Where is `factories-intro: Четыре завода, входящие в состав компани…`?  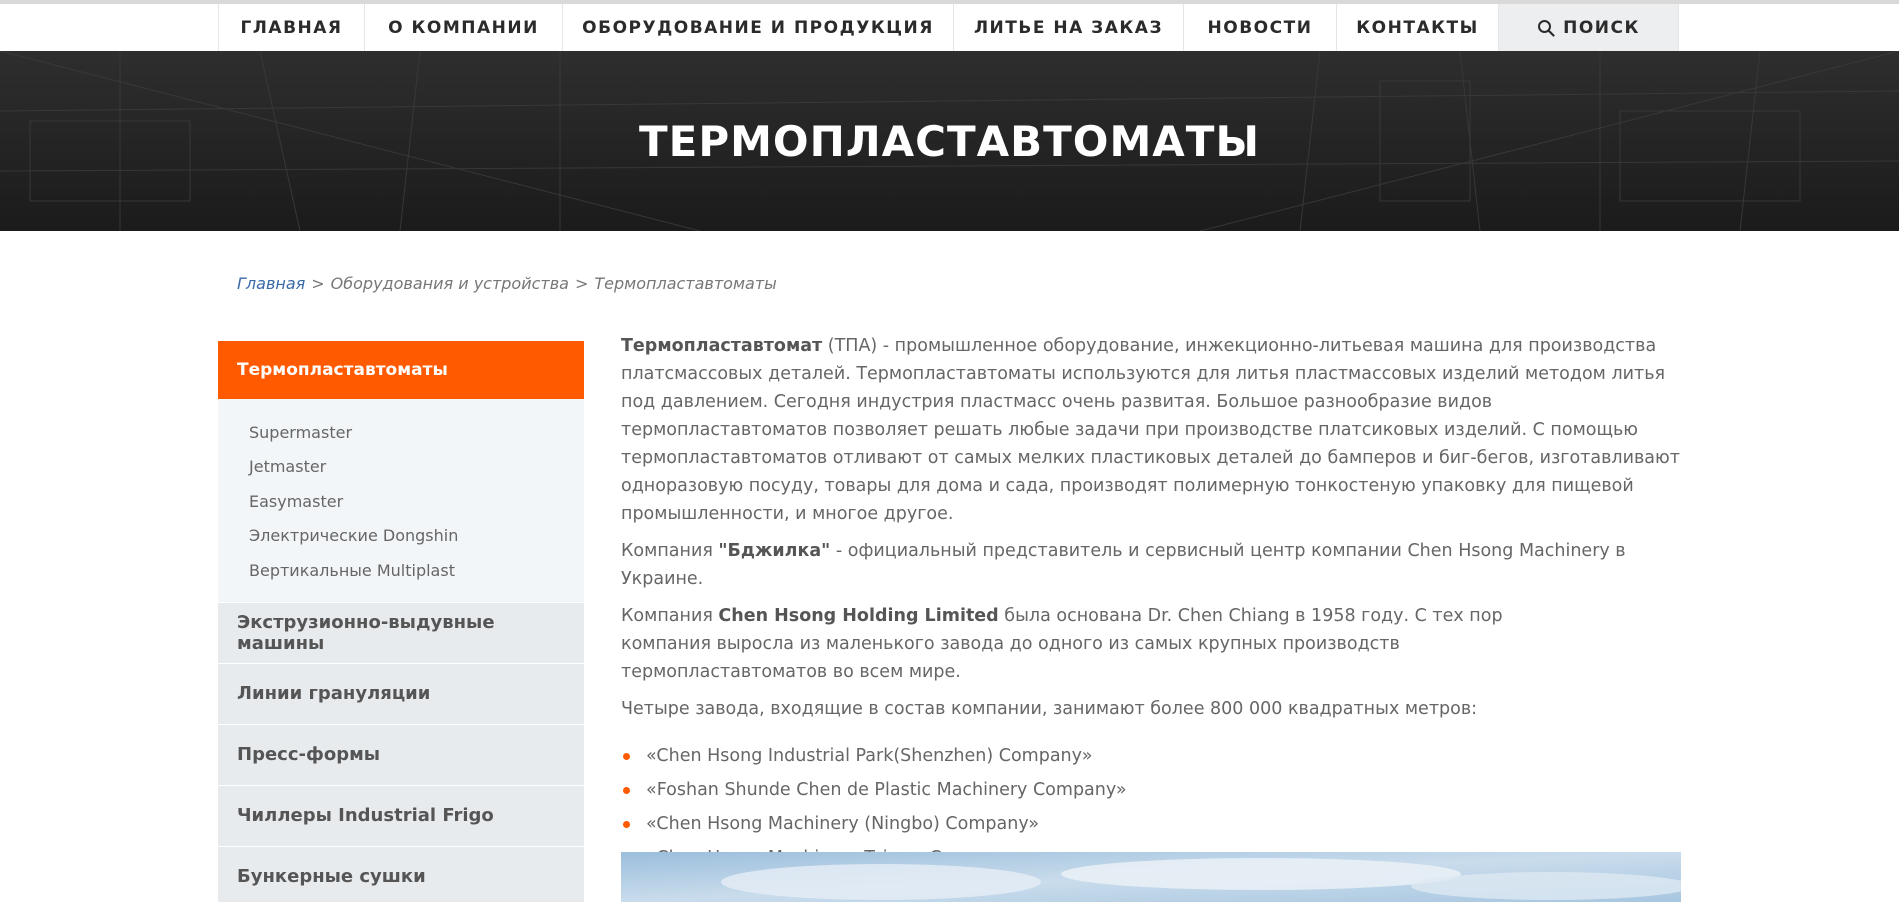 factories-intro: Четыре завода, входящие в состав компани… is located at coordinates (1049, 709).